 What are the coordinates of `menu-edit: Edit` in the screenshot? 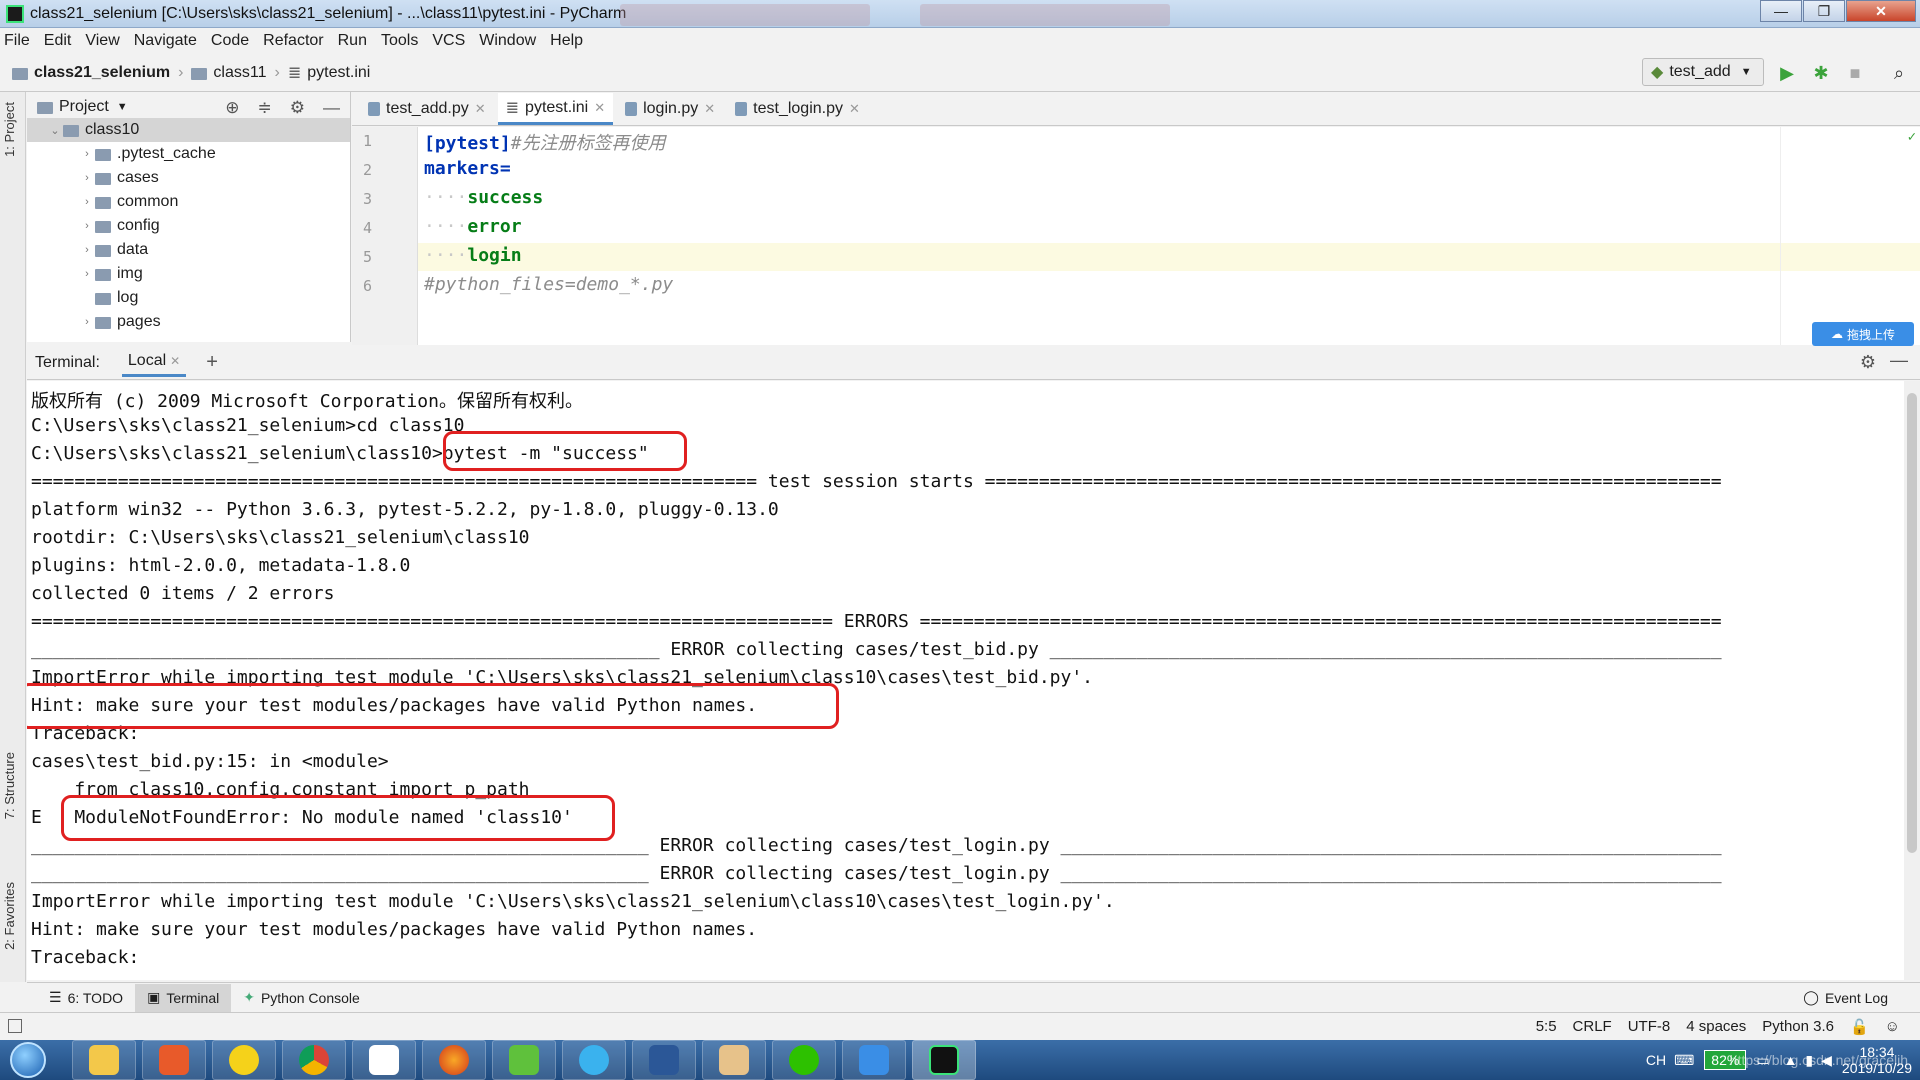 It's located at (58, 41).